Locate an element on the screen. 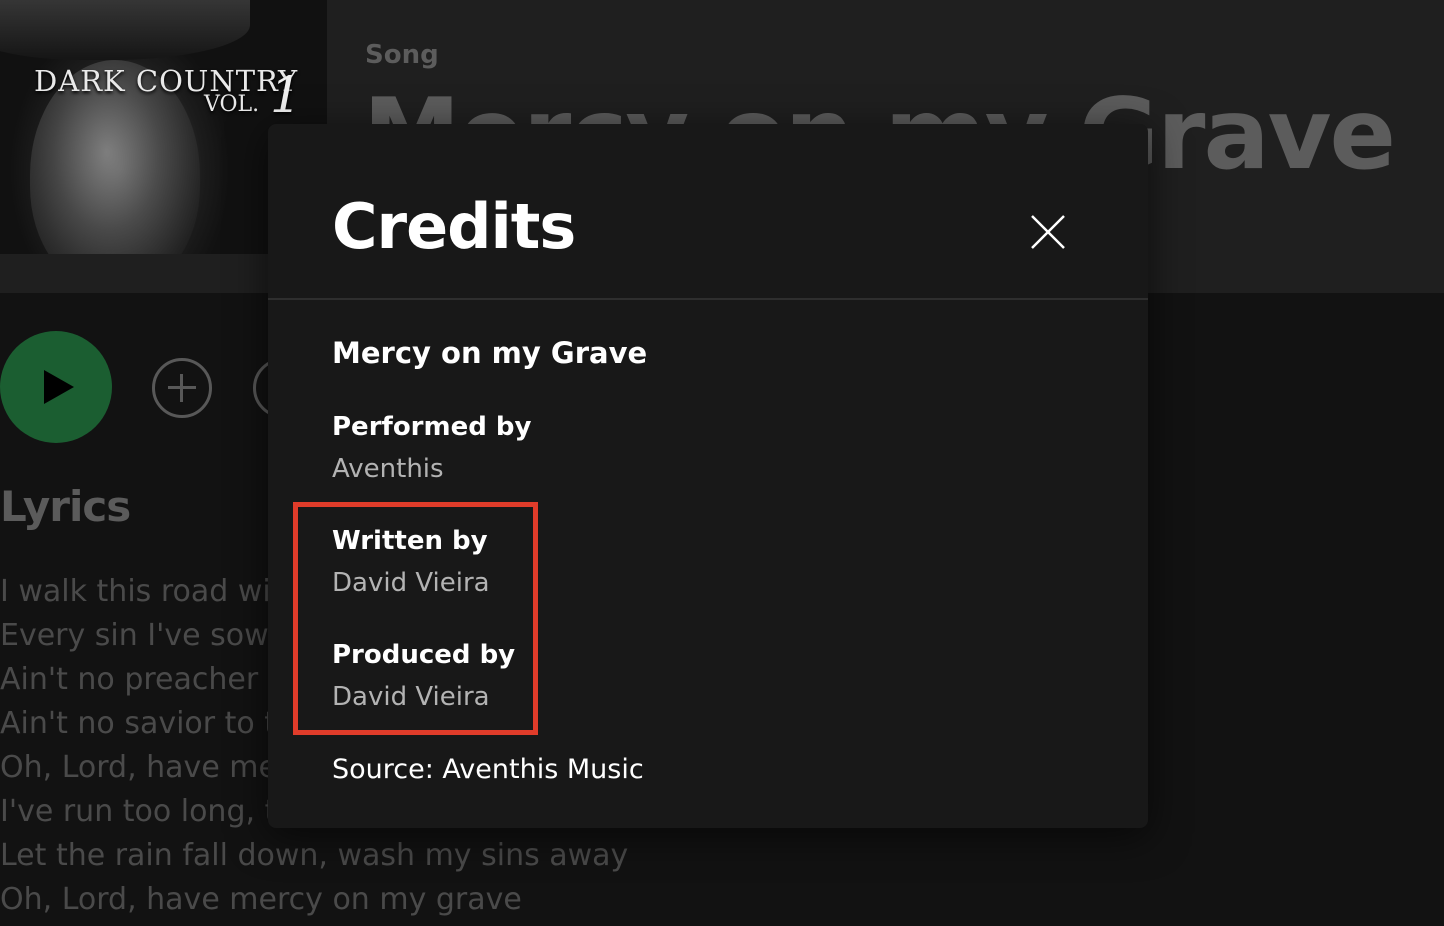 This screenshot has width=1444, height=926. close-button is located at coordinates (1048, 232).